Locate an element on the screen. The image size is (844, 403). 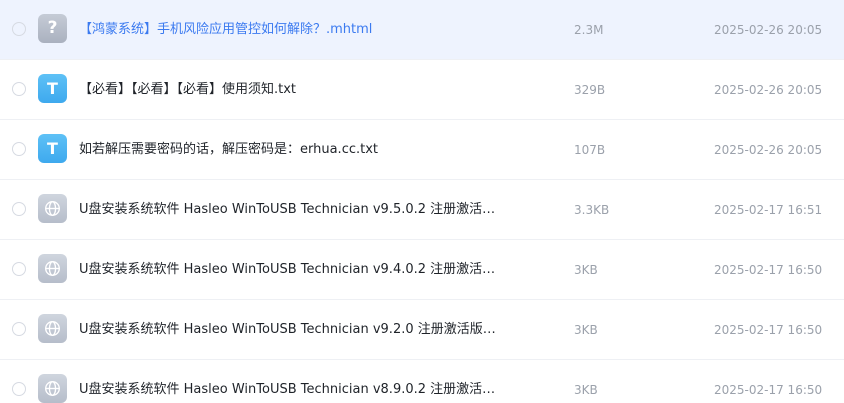
question-icon: ? is located at coordinates (52, 28).